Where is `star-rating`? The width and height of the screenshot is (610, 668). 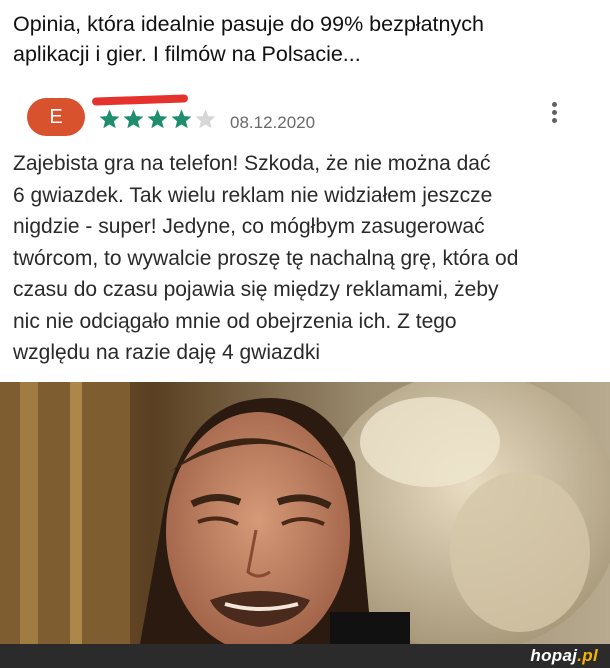
star-rating is located at coordinates (157, 120).